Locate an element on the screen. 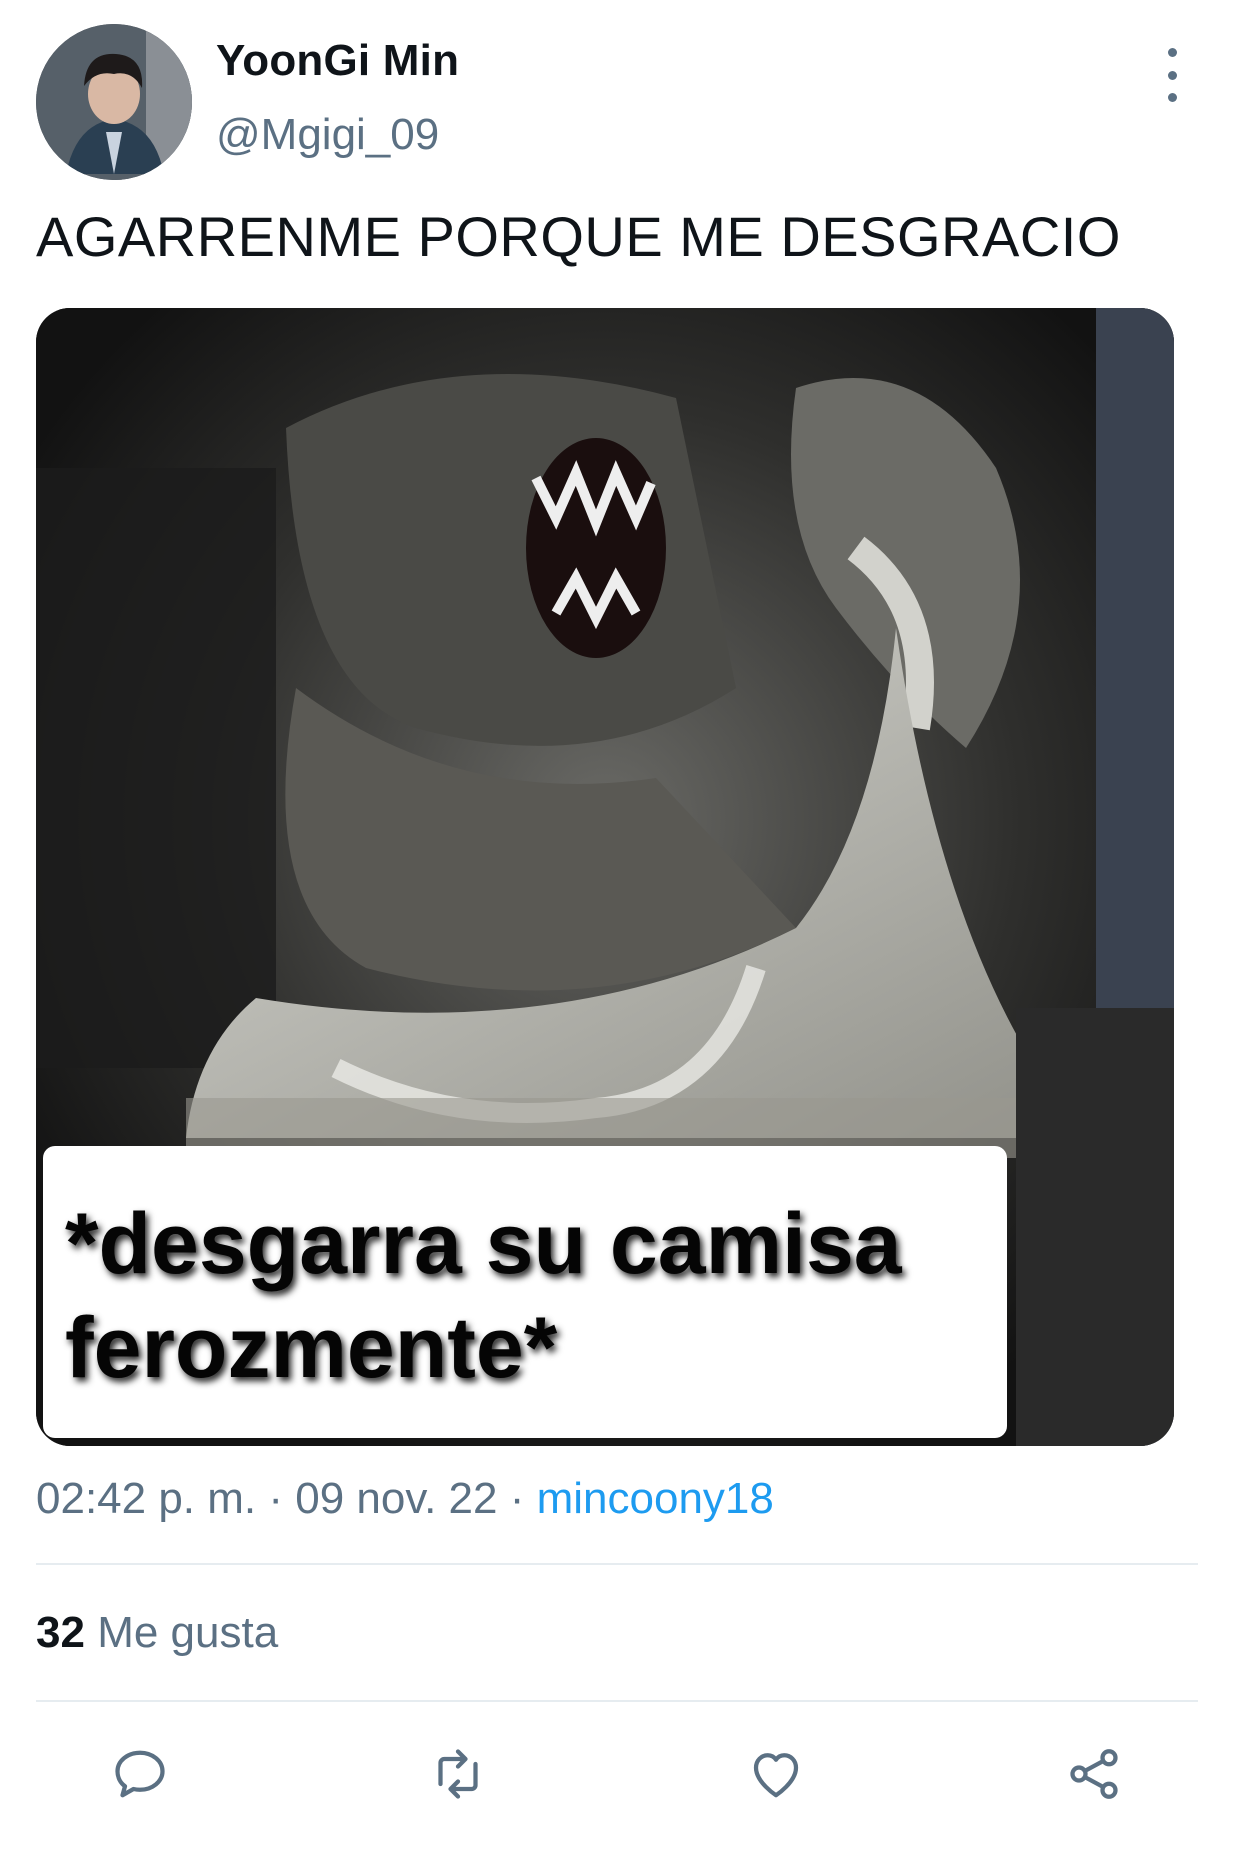  likes-count: 32 is located at coordinates (60, 1632).